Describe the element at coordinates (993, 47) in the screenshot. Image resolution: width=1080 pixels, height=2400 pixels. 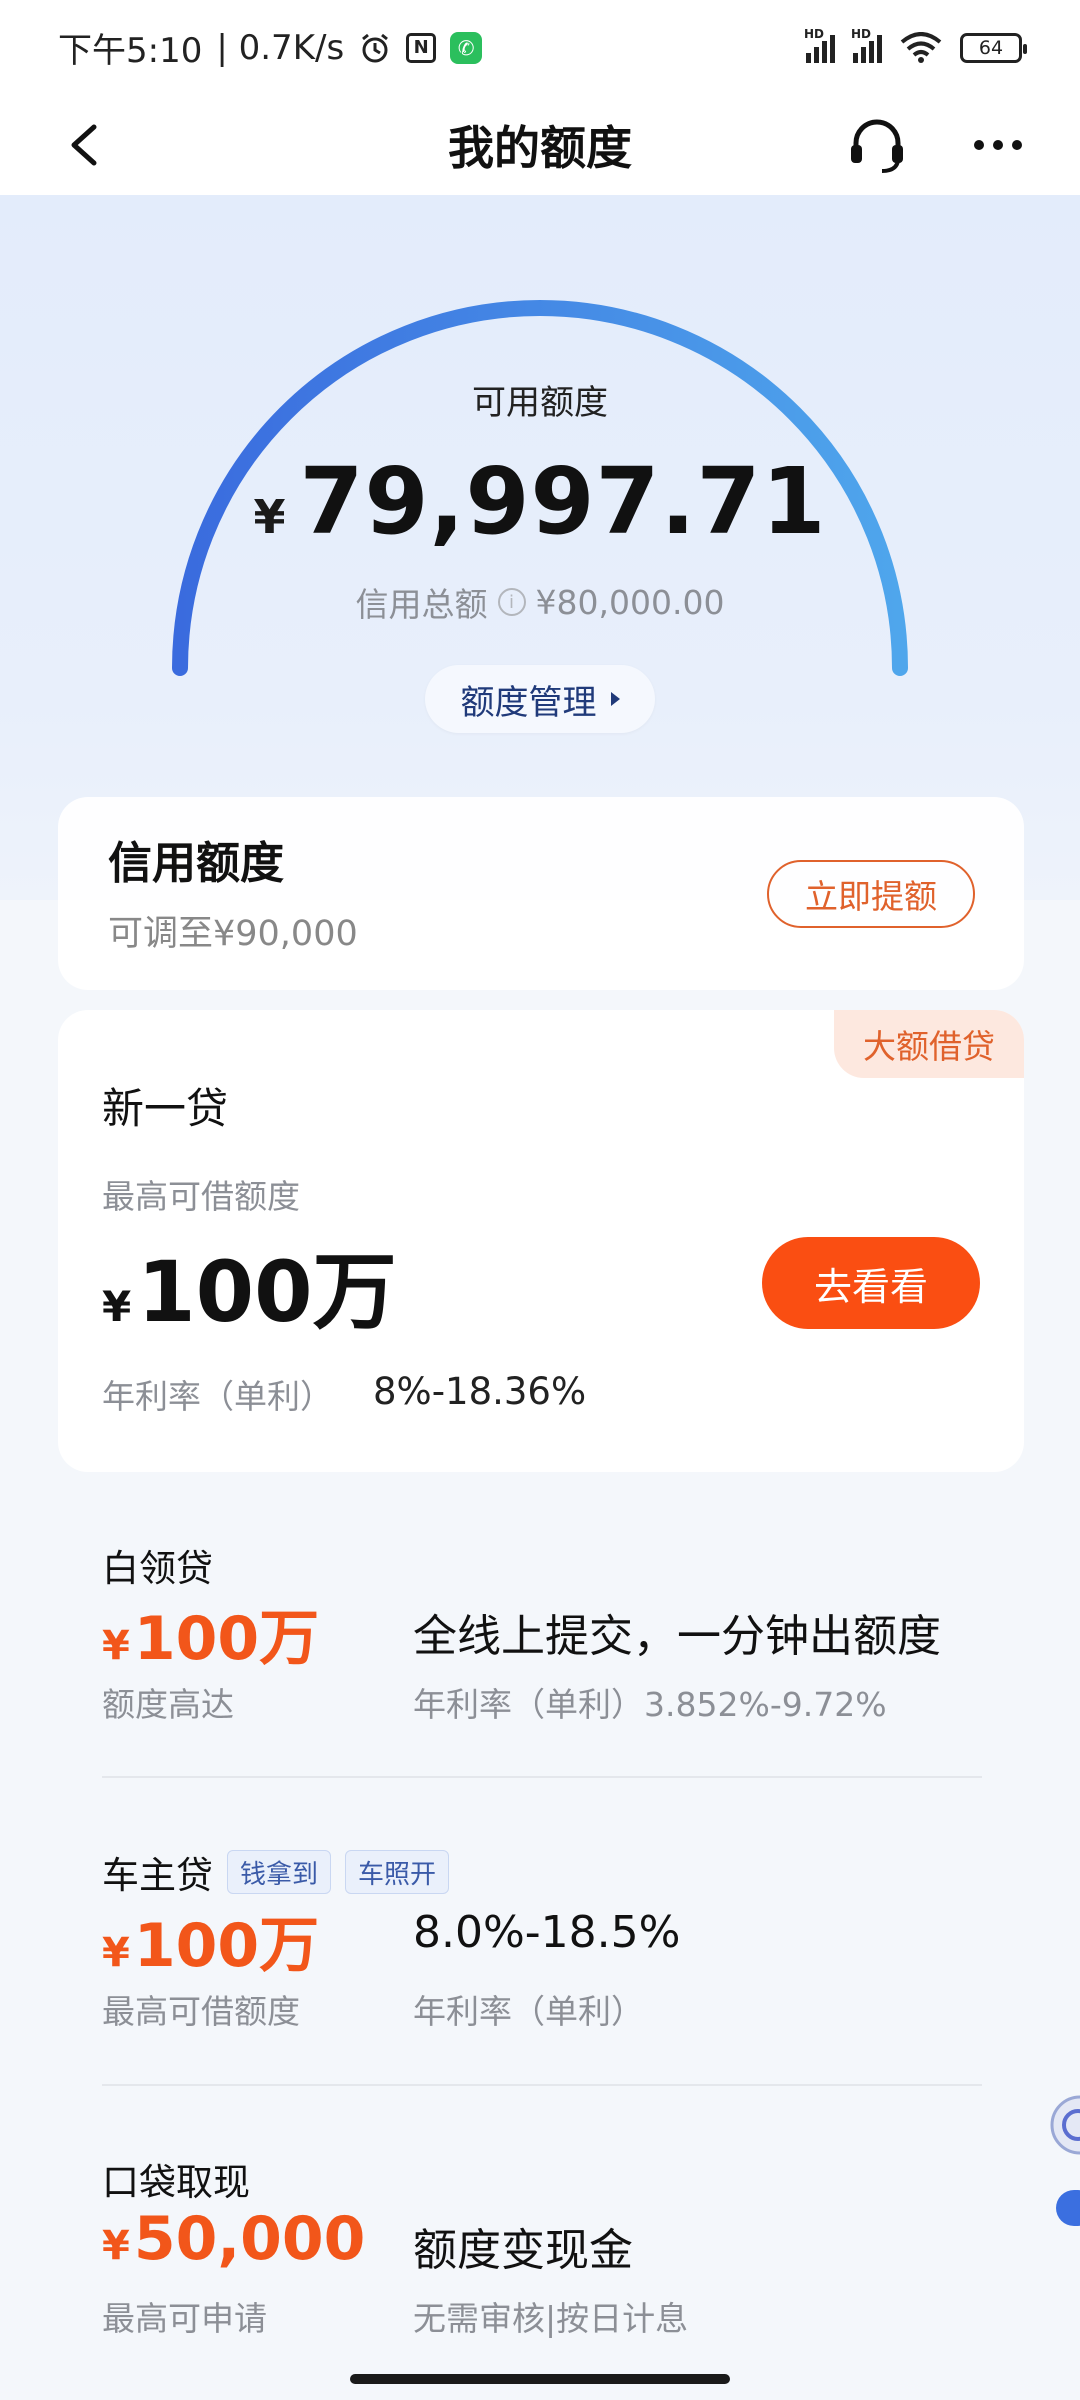
I see `battery-icon: 64` at that location.